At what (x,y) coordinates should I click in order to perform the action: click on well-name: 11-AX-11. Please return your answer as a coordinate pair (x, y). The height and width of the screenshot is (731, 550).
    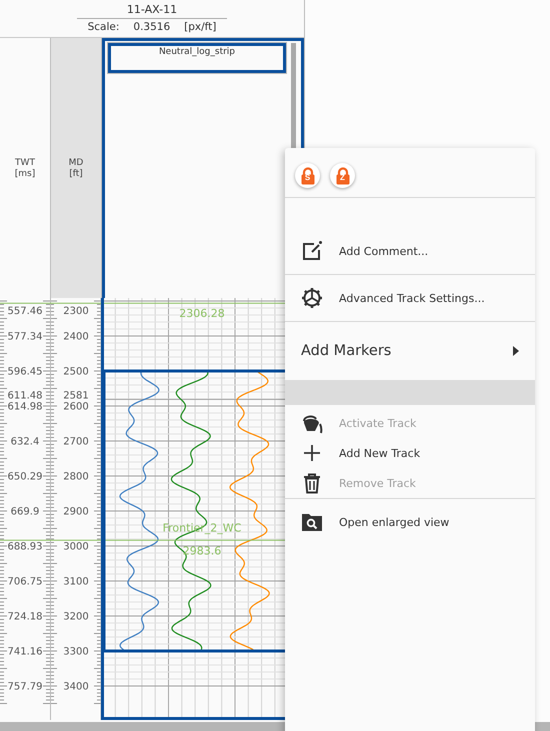
    Looking at the image, I should click on (152, 10).